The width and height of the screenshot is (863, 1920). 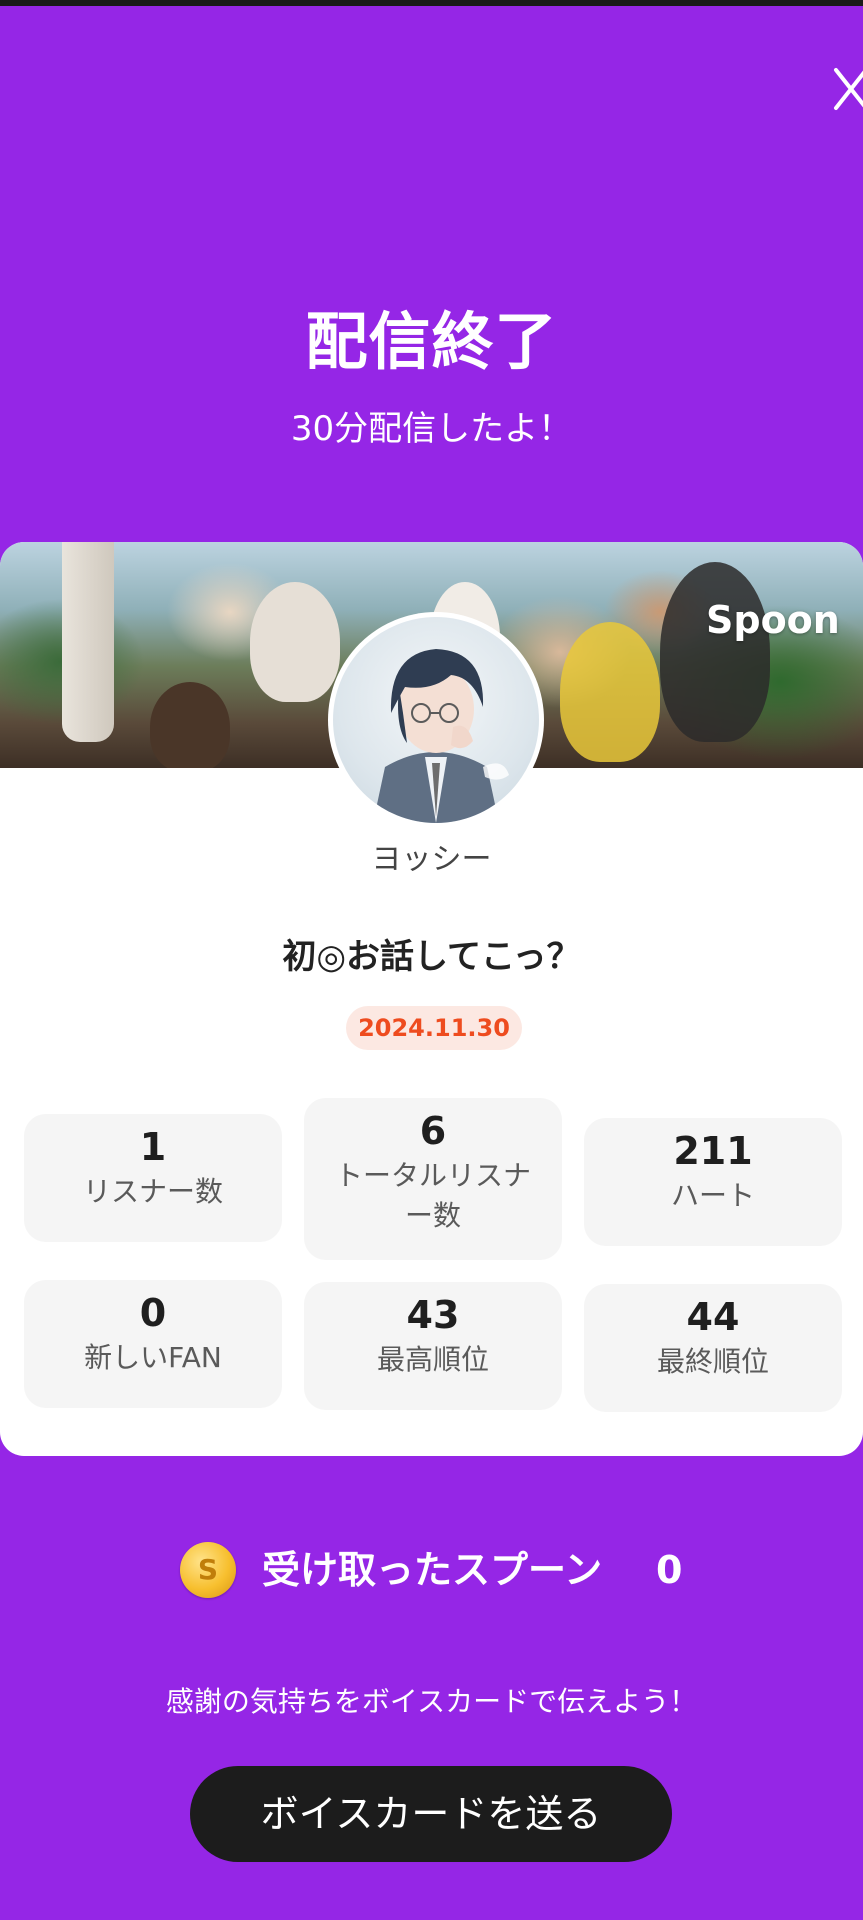 I want to click on close-icon, so click(x=848, y=89).